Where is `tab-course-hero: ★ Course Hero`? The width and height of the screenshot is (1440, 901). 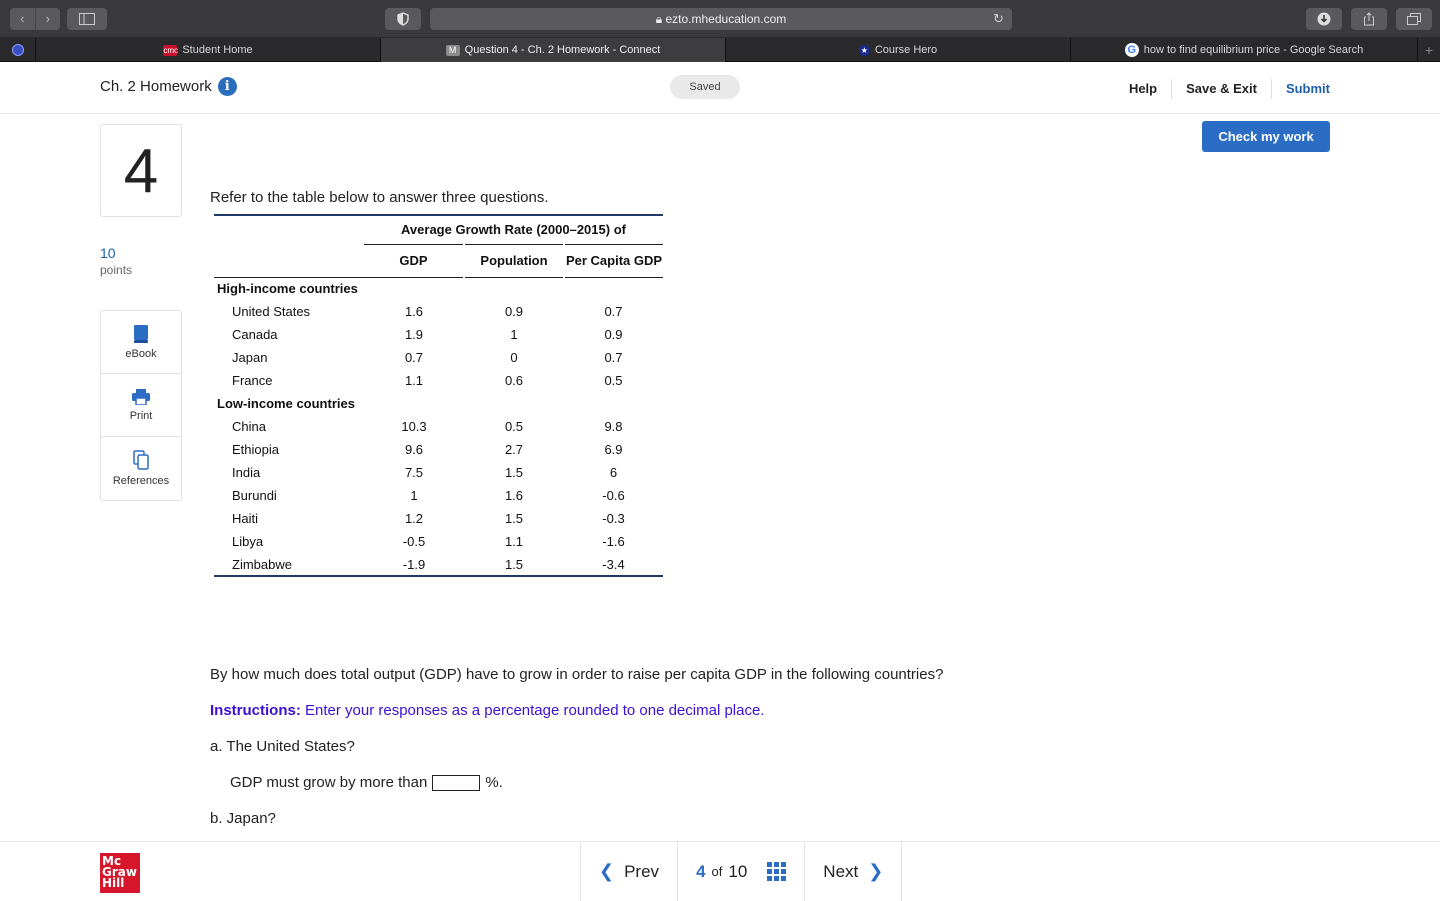
tab-course-hero: ★ Course Hero is located at coordinates (898, 50).